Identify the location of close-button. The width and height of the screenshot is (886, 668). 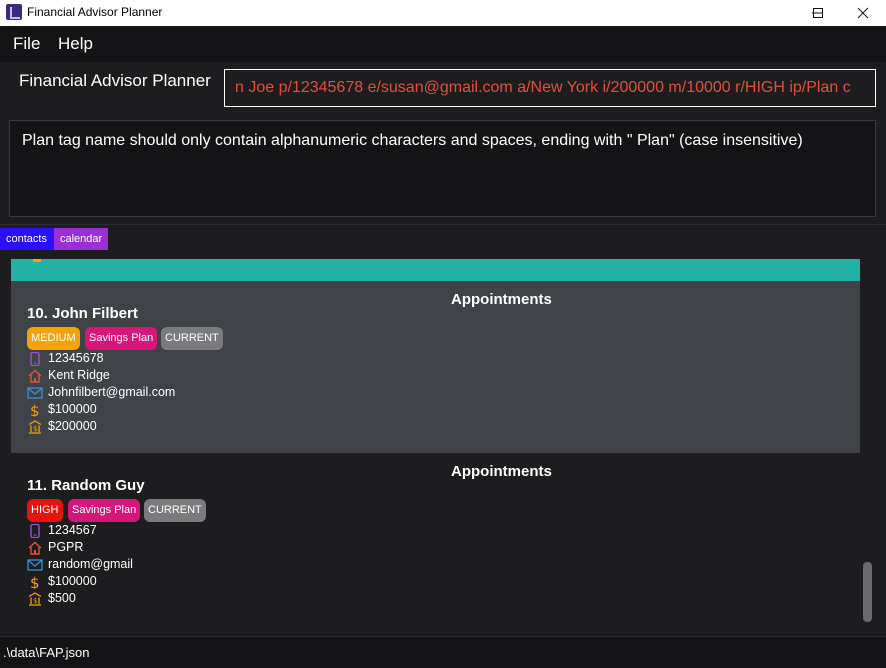
(863, 13).